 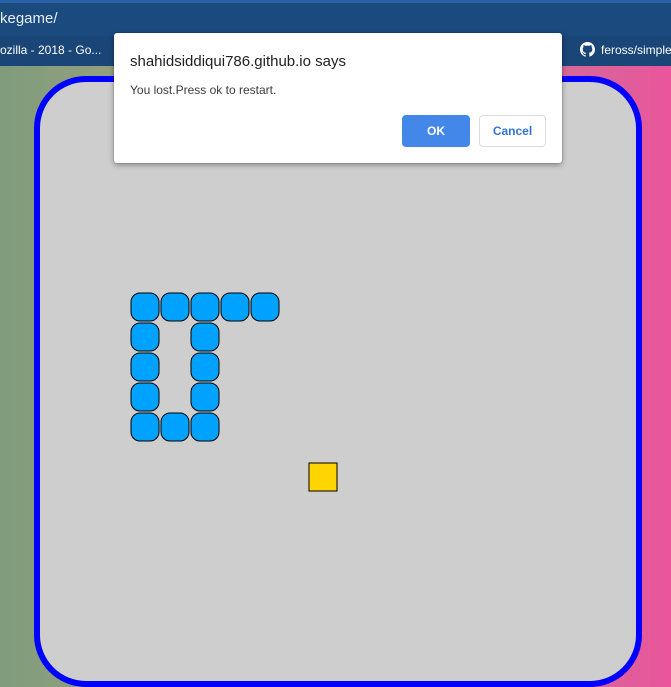 What do you see at coordinates (323, 477) in the screenshot?
I see `food-item` at bounding box center [323, 477].